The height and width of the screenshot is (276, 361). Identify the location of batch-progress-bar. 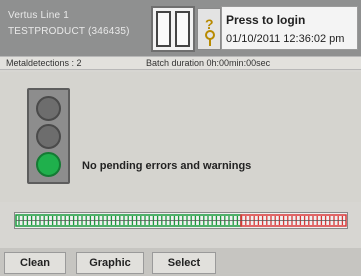
(181, 220).